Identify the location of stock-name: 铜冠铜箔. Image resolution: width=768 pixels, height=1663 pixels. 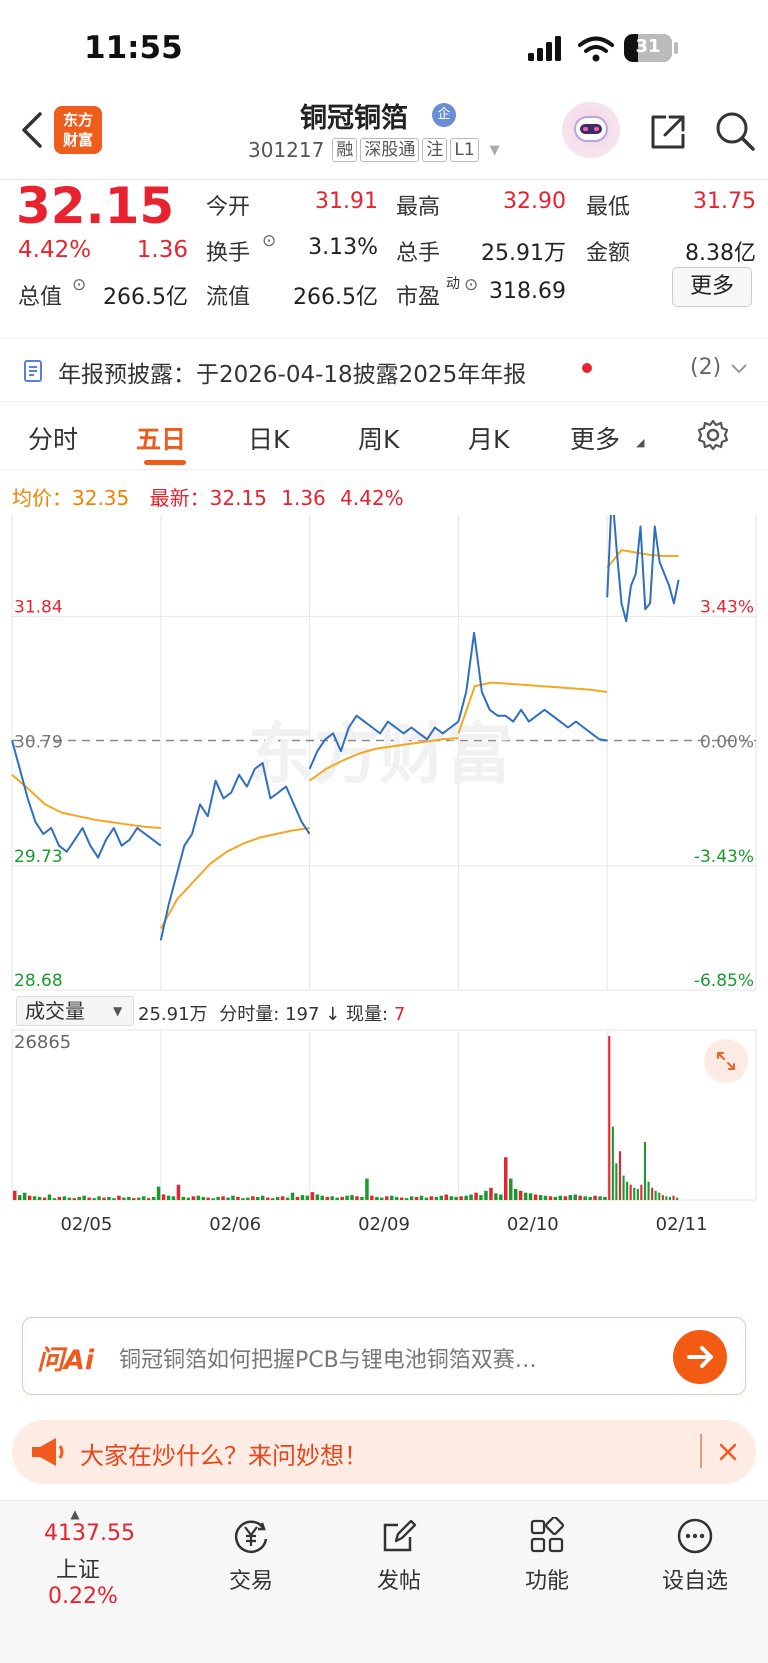
(354, 115).